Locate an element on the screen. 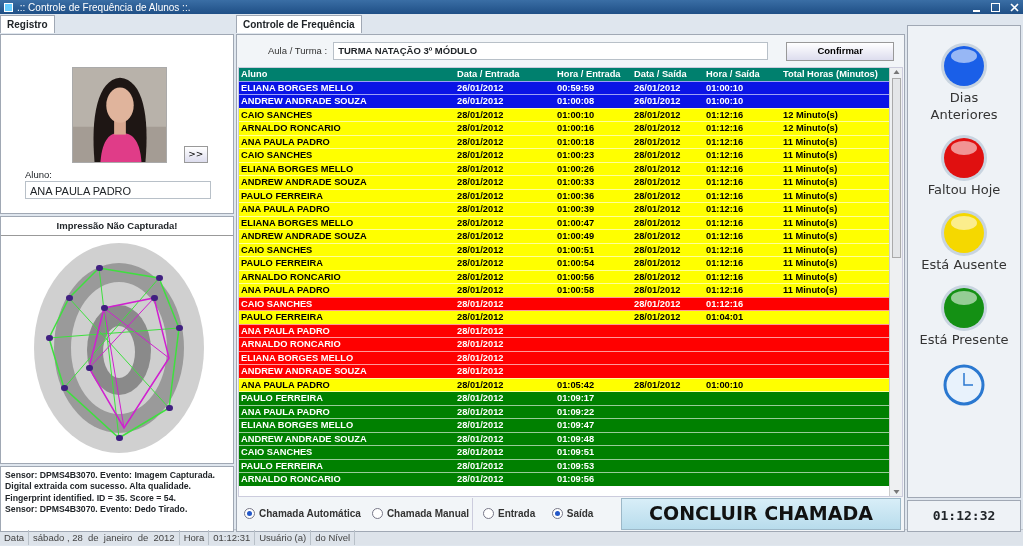 This screenshot has width=1023, height=546. student-field: ANA PAULA PADRO is located at coordinates (118, 189).